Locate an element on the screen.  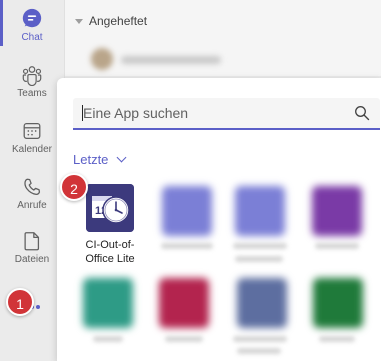
rail-label-teams: Teams is located at coordinates (32, 93).